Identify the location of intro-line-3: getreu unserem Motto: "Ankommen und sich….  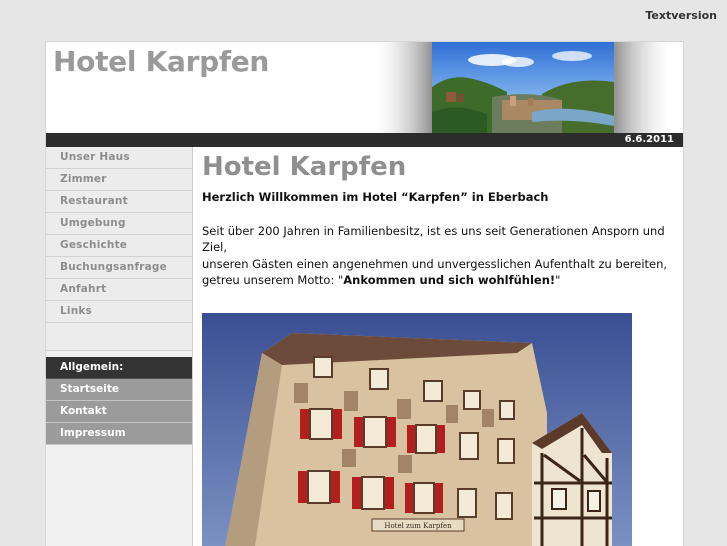
(437, 280).